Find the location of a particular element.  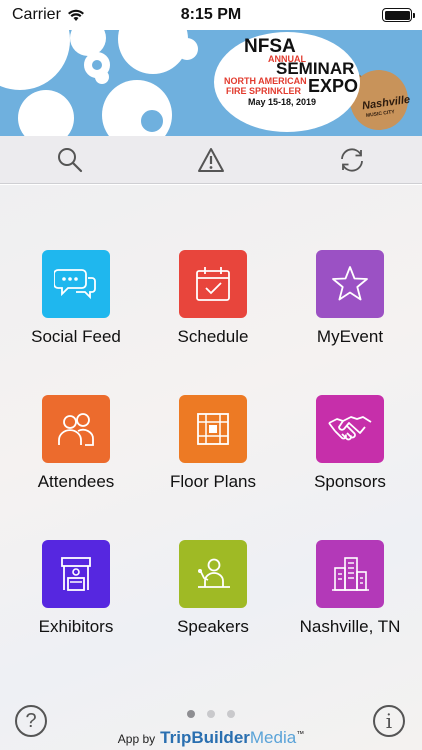

chat-bubbles-icon is located at coordinates (75, 284).